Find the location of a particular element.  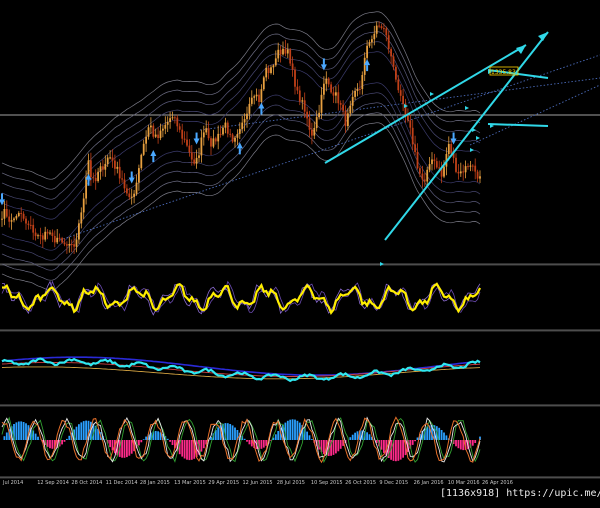

x-tick-label: 10 Mar 2016 is located at coordinates (464, 483).